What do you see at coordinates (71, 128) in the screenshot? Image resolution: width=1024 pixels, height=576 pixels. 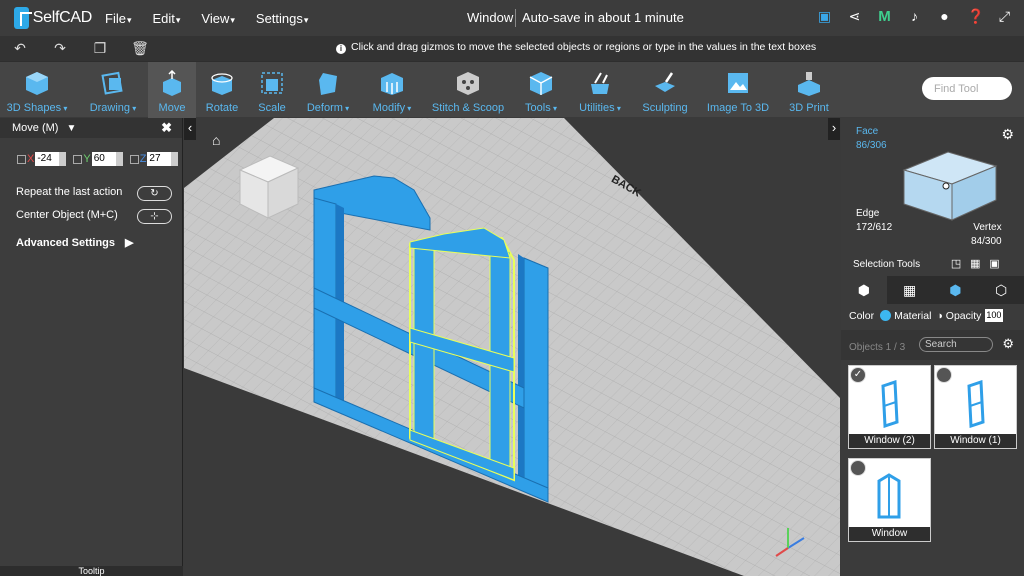 I see `collapse-icon: ▼` at bounding box center [71, 128].